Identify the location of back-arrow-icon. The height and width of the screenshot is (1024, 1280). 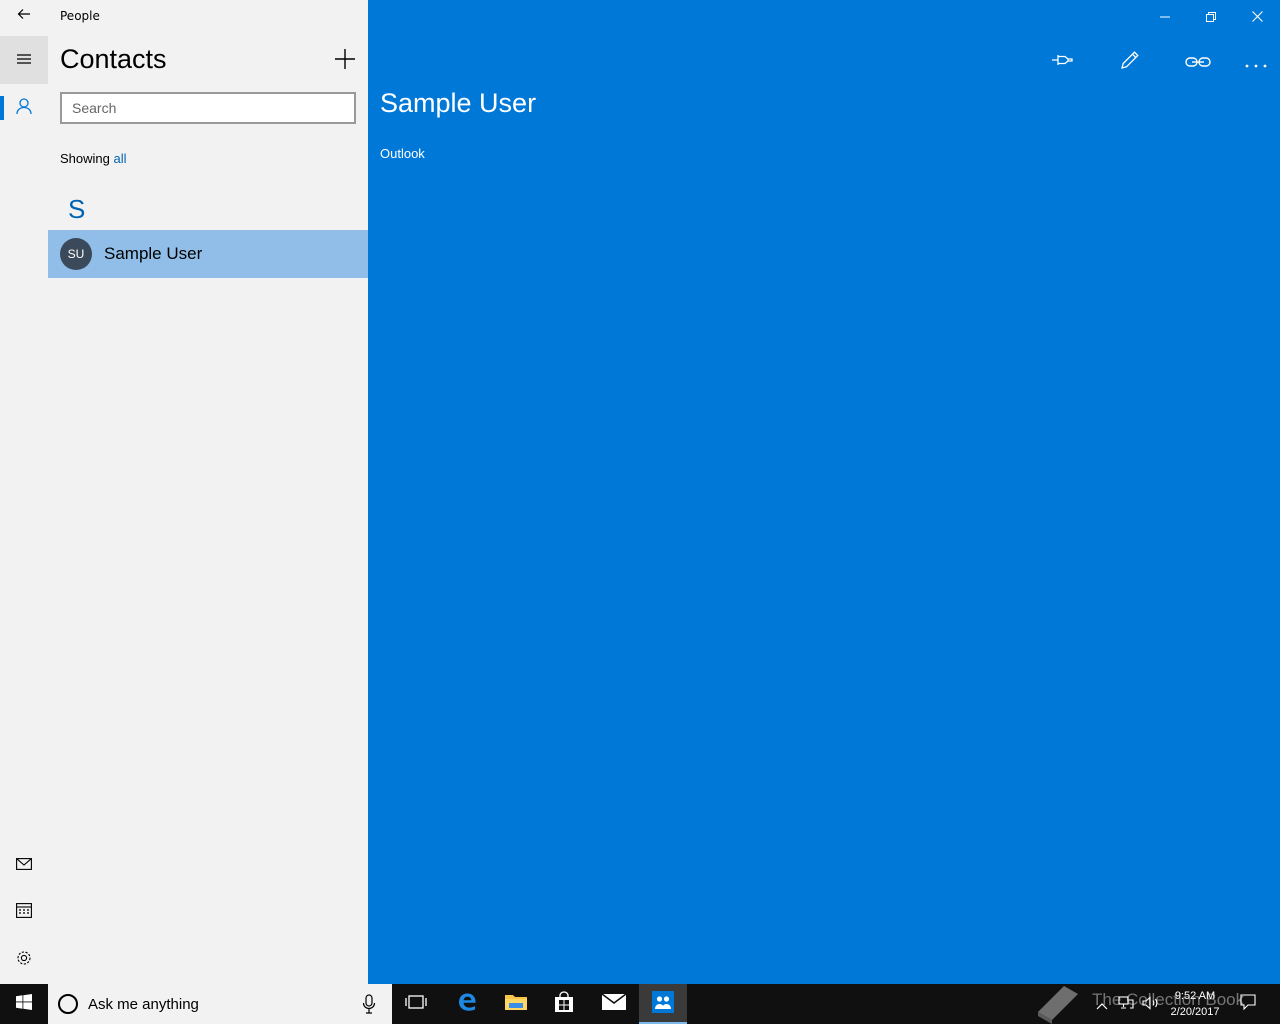
(24, 16).